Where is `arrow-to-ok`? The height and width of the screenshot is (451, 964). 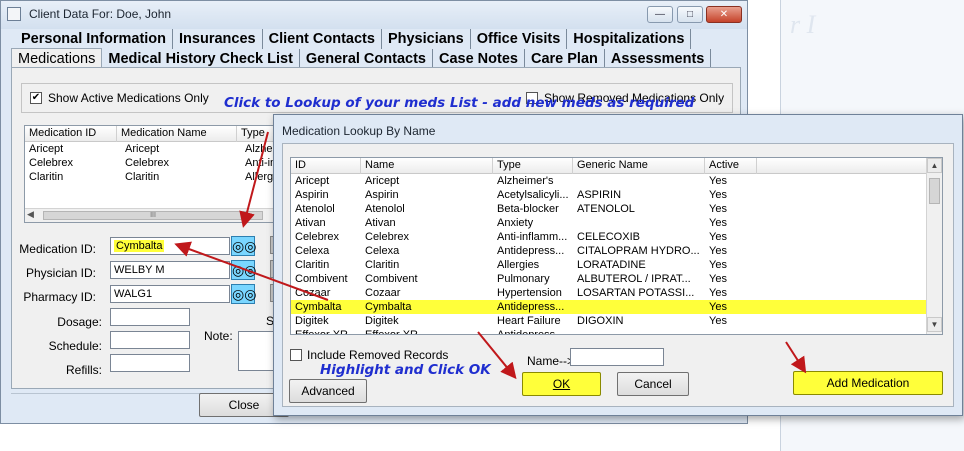
arrow-to-ok is located at coordinates (497, 355).